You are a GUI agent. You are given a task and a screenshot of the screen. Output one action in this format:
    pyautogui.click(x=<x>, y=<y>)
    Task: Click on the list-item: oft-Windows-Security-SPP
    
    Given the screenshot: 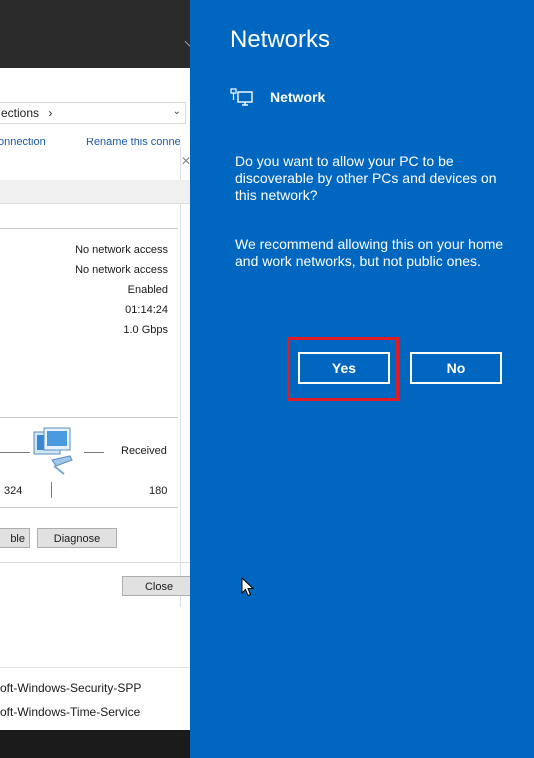 What is the action you would take?
    pyautogui.click(x=70, y=688)
    